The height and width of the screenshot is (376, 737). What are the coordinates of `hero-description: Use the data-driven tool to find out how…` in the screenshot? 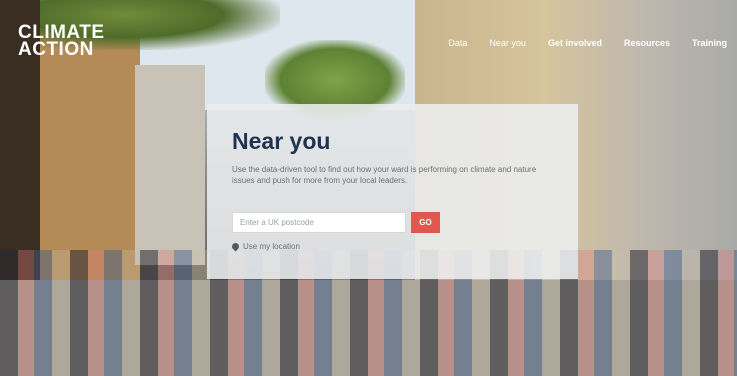 It's located at (384, 175).